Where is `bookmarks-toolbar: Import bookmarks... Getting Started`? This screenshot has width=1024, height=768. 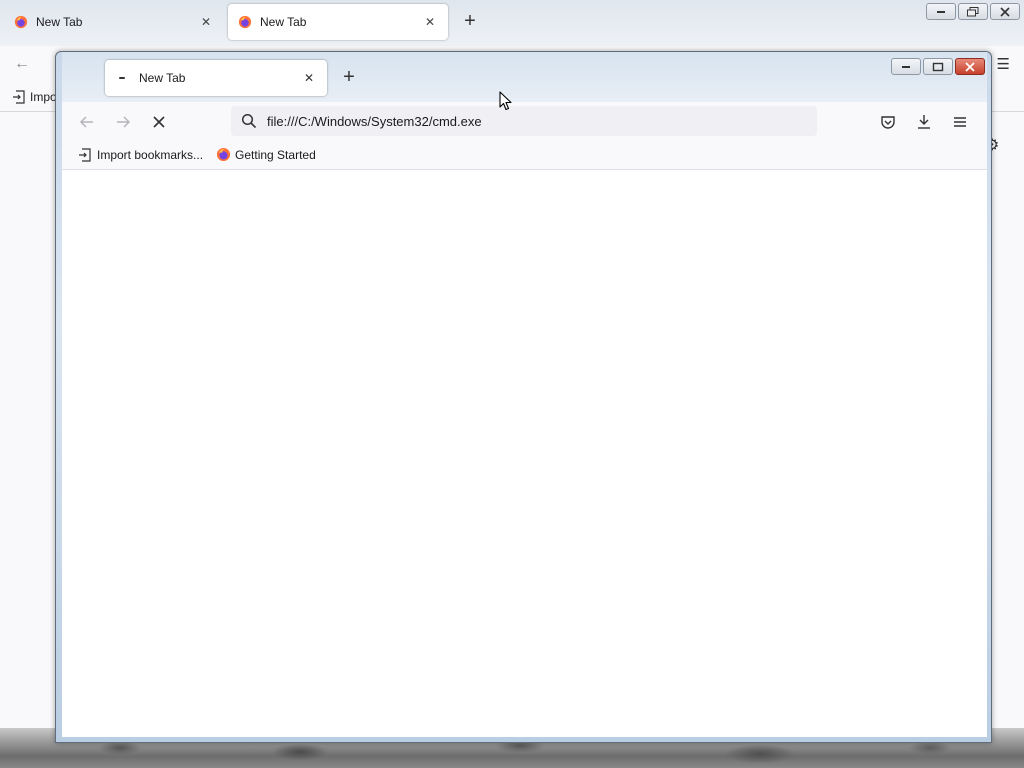 bookmarks-toolbar: Import bookmarks... Getting Started is located at coordinates (524, 155).